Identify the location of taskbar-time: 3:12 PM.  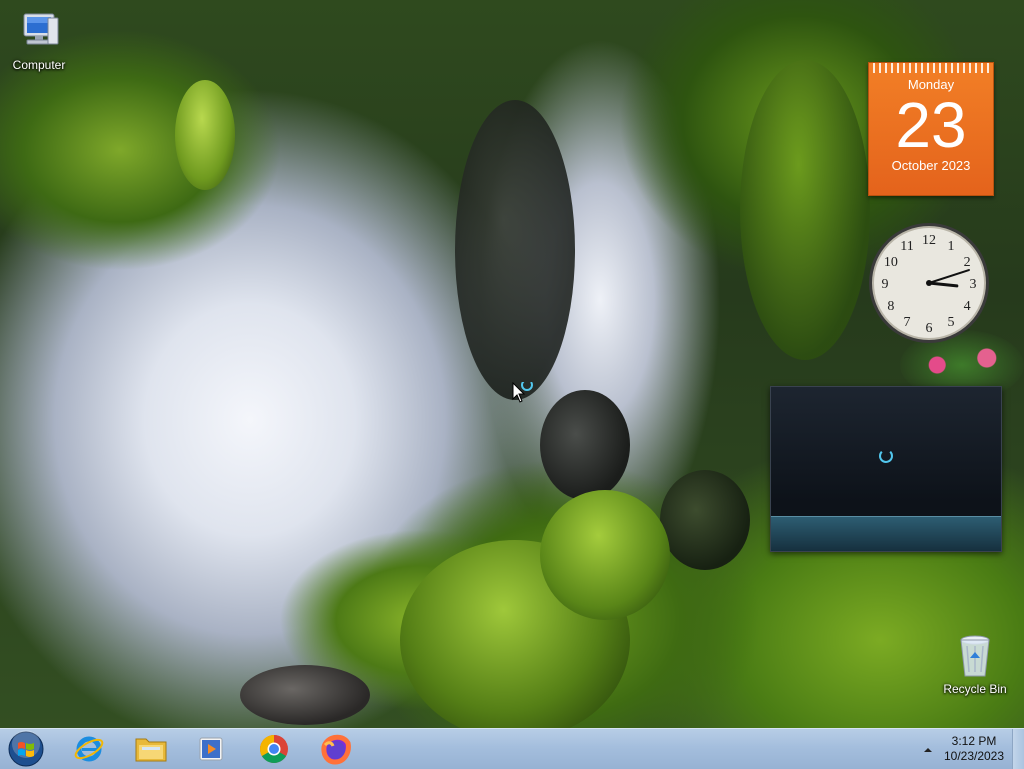
(974, 741).